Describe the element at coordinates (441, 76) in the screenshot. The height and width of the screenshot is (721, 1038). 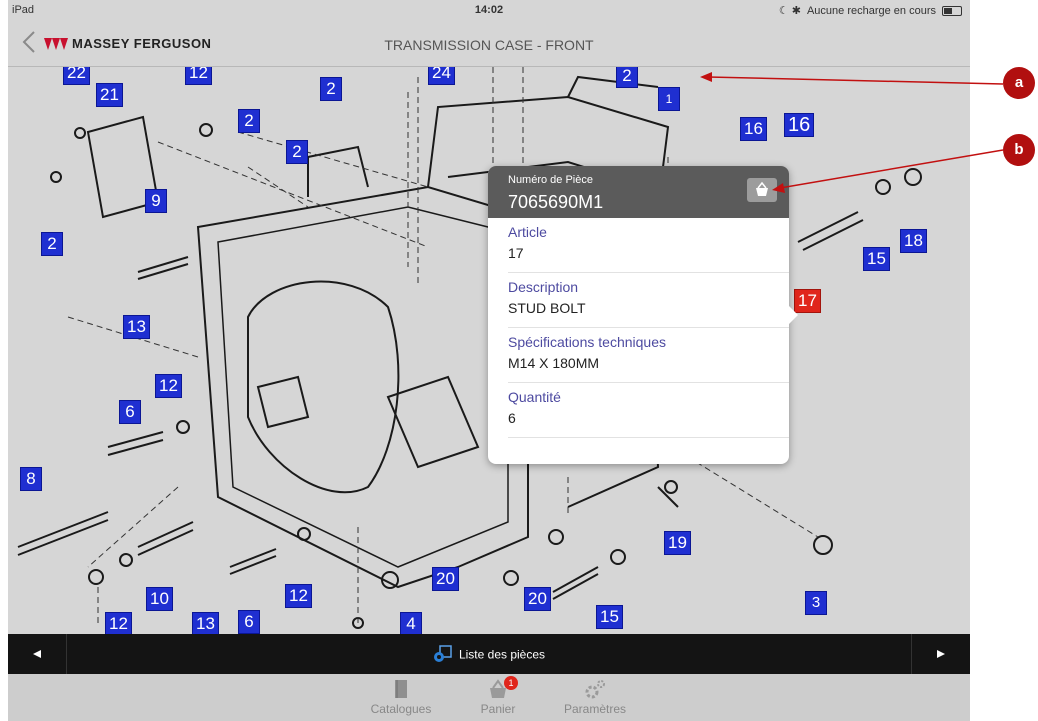
I see `part-callout: 24` at that location.